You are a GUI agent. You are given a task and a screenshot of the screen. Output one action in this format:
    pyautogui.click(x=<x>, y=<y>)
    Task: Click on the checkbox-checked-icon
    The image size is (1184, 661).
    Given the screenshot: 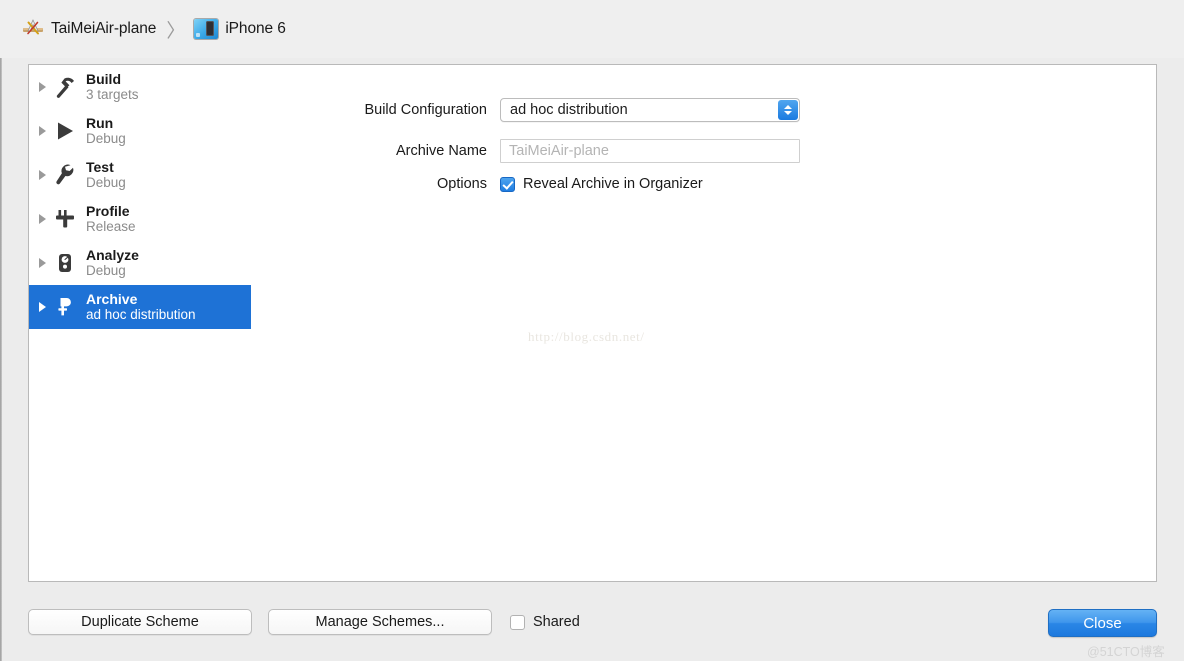 What is the action you would take?
    pyautogui.click(x=507, y=184)
    